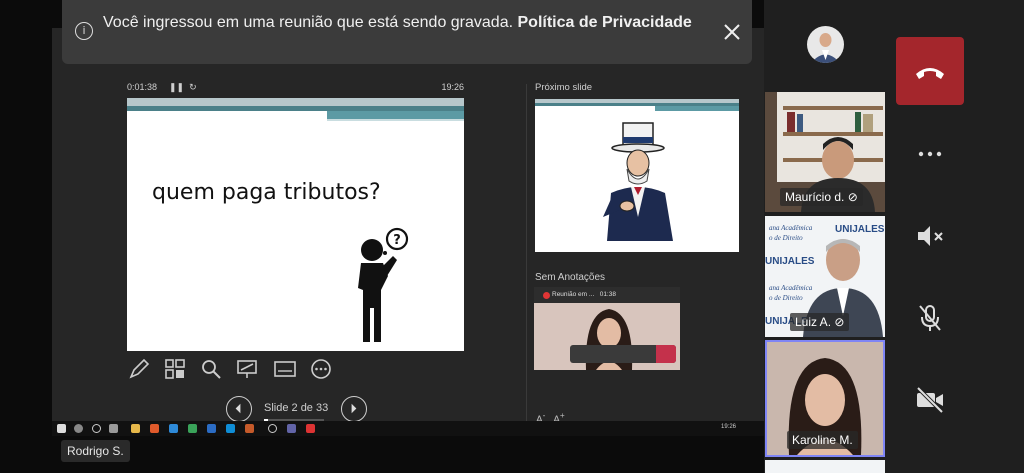 The image size is (1024, 473). What do you see at coordinates (813, 322) in the screenshot?
I see `participant-name-text: Luiz A.` at bounding box center [813, 322].